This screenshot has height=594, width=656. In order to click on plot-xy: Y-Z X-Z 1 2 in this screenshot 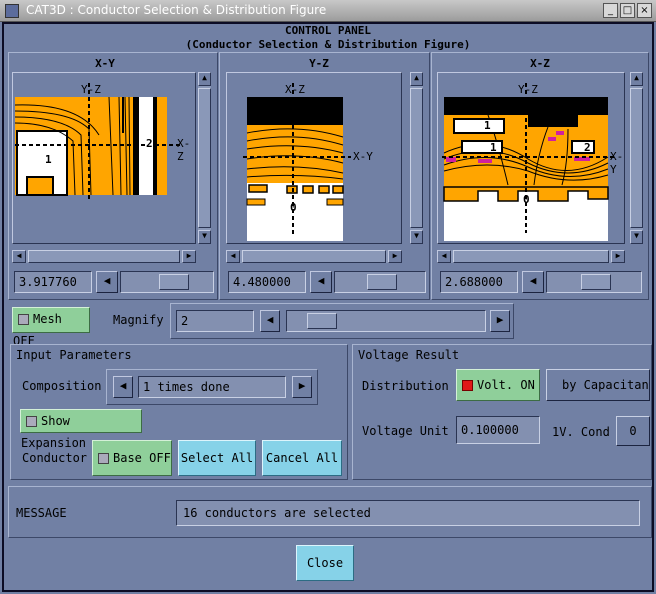, I will do `click(104, 158)`.